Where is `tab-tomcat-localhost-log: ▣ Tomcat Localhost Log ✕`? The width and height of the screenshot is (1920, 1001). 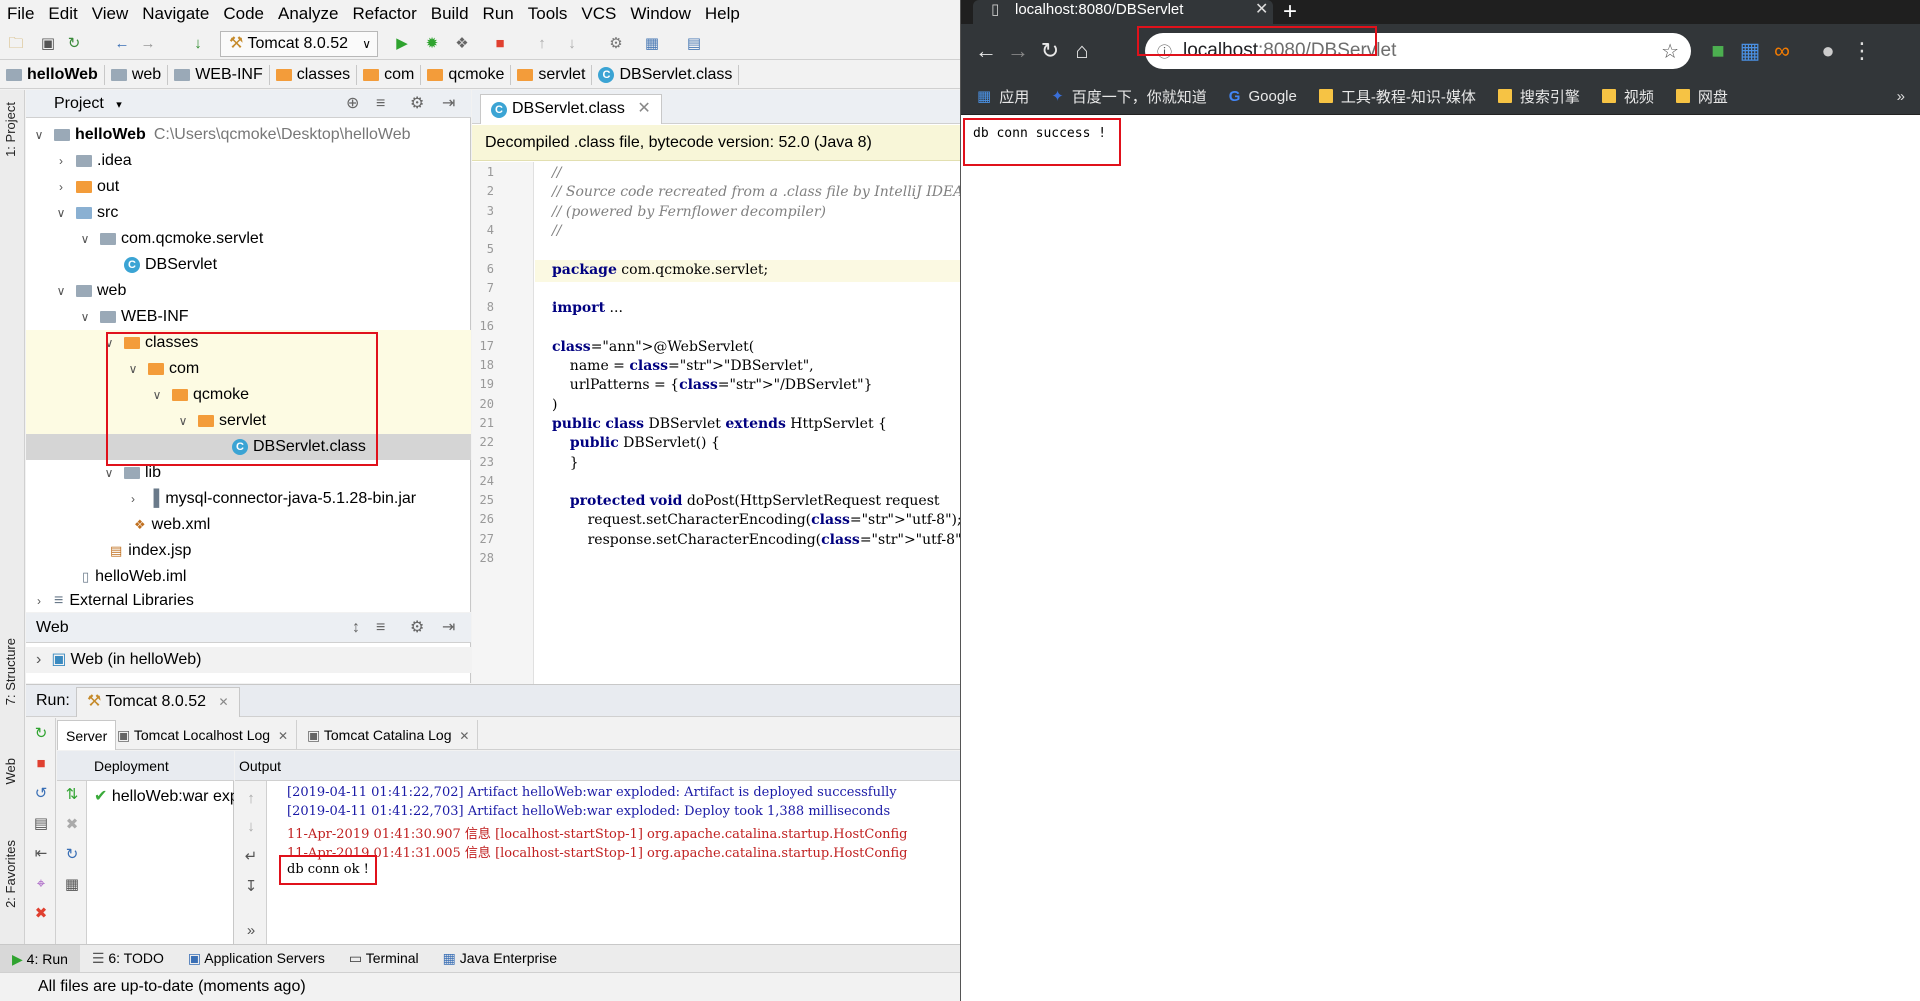
tab-tomcat-localhost-log: ▣ Tomcat Localhost Log ✕ is located at coordinates (203, 735).